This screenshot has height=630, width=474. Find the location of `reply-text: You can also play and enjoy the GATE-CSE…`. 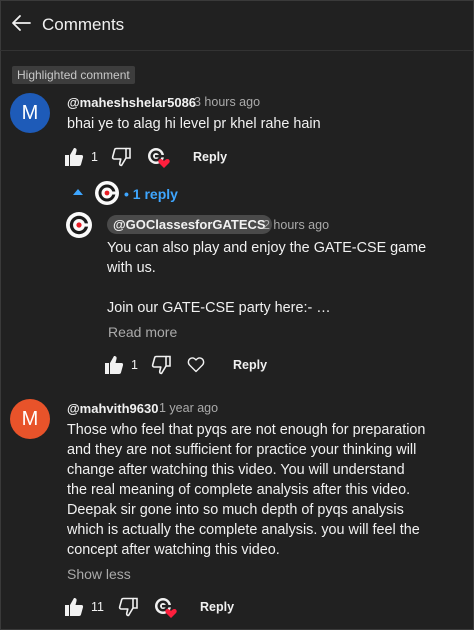

reply-text: You can also play and enjoy the GATE-CSE… is located at coordinates (267, 278).